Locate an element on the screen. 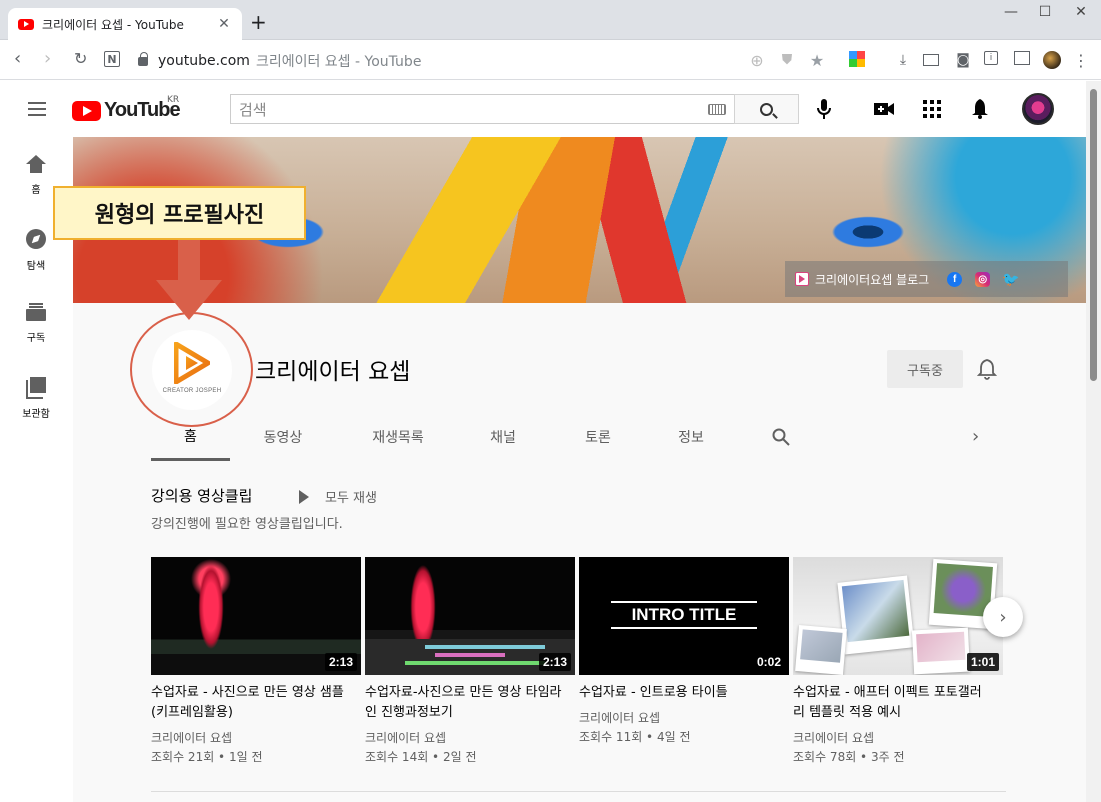 This screenshot has width=1101, height=802. tabs-next-chevron-icon: › is located at coordinates (975, 437).